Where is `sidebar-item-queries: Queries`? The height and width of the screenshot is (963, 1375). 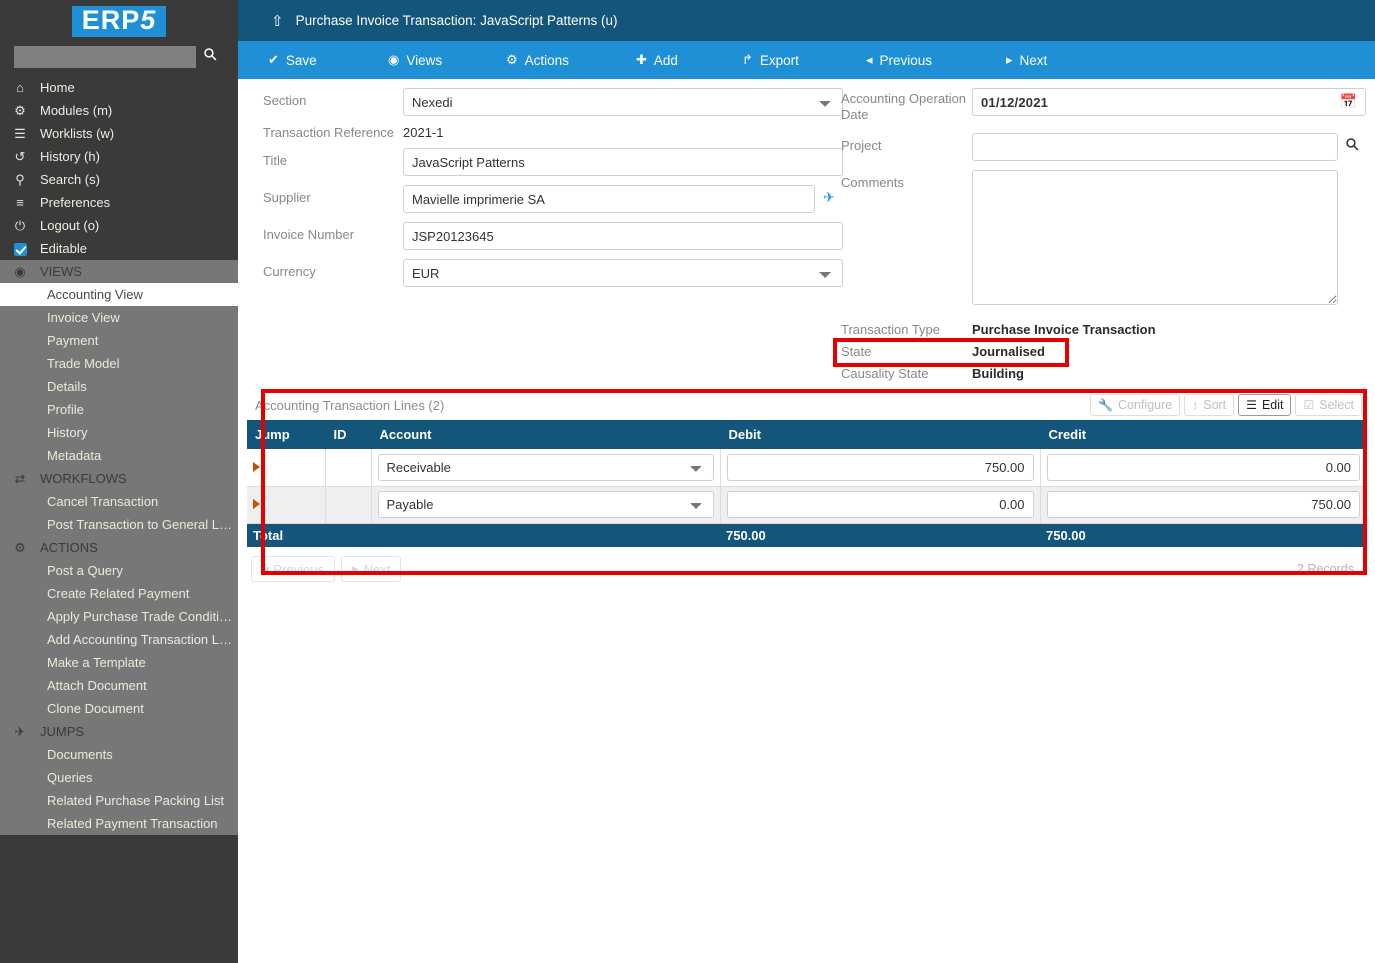 sidebar-item-queries: Queries is located at coordinates (119, 777).